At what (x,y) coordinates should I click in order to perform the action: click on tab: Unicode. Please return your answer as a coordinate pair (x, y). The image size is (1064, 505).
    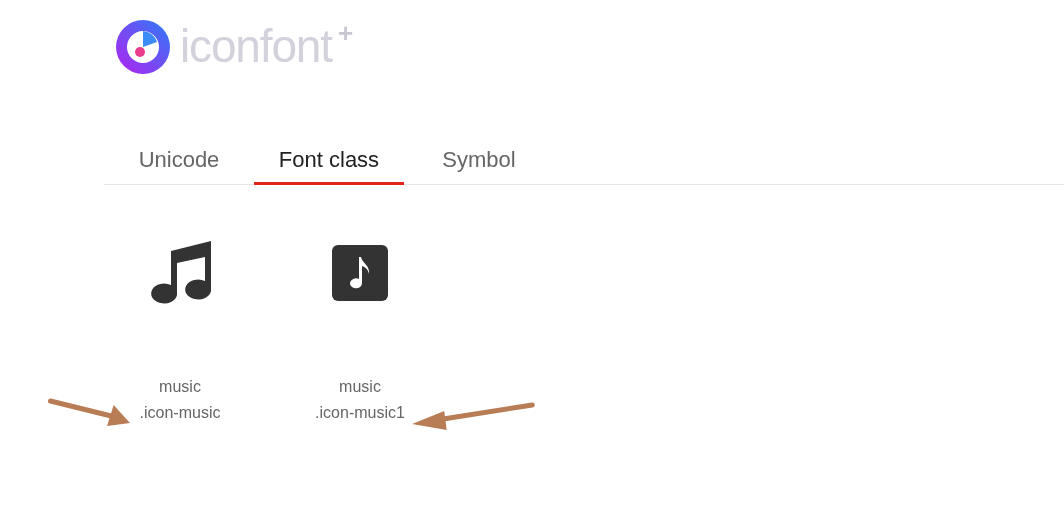
    Looking at the image, I should click on (179, 161).